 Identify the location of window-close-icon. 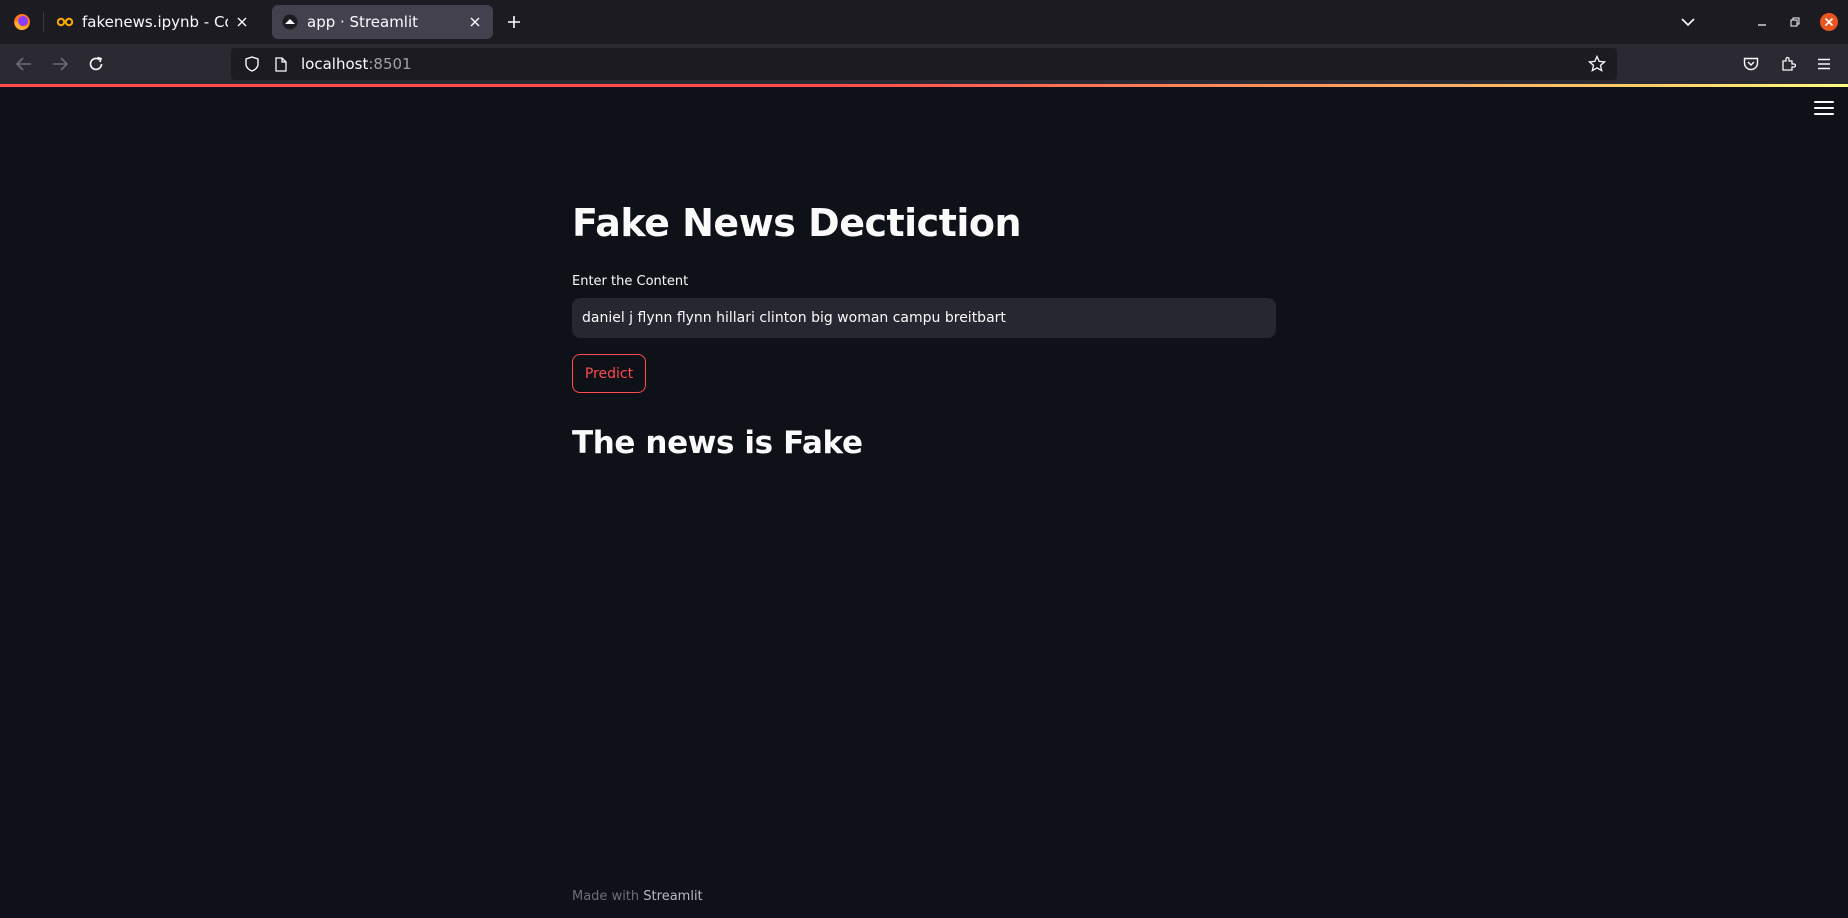
(1829, 22).